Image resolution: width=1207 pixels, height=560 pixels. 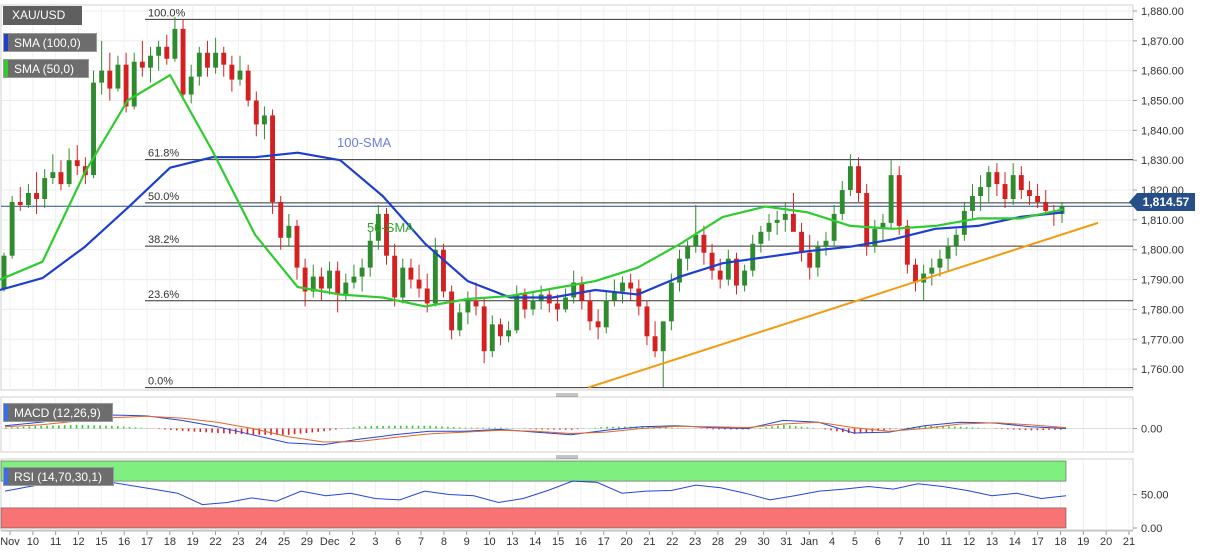 I want to click on x-tick-label: Nov, so click(x=10, y=542).